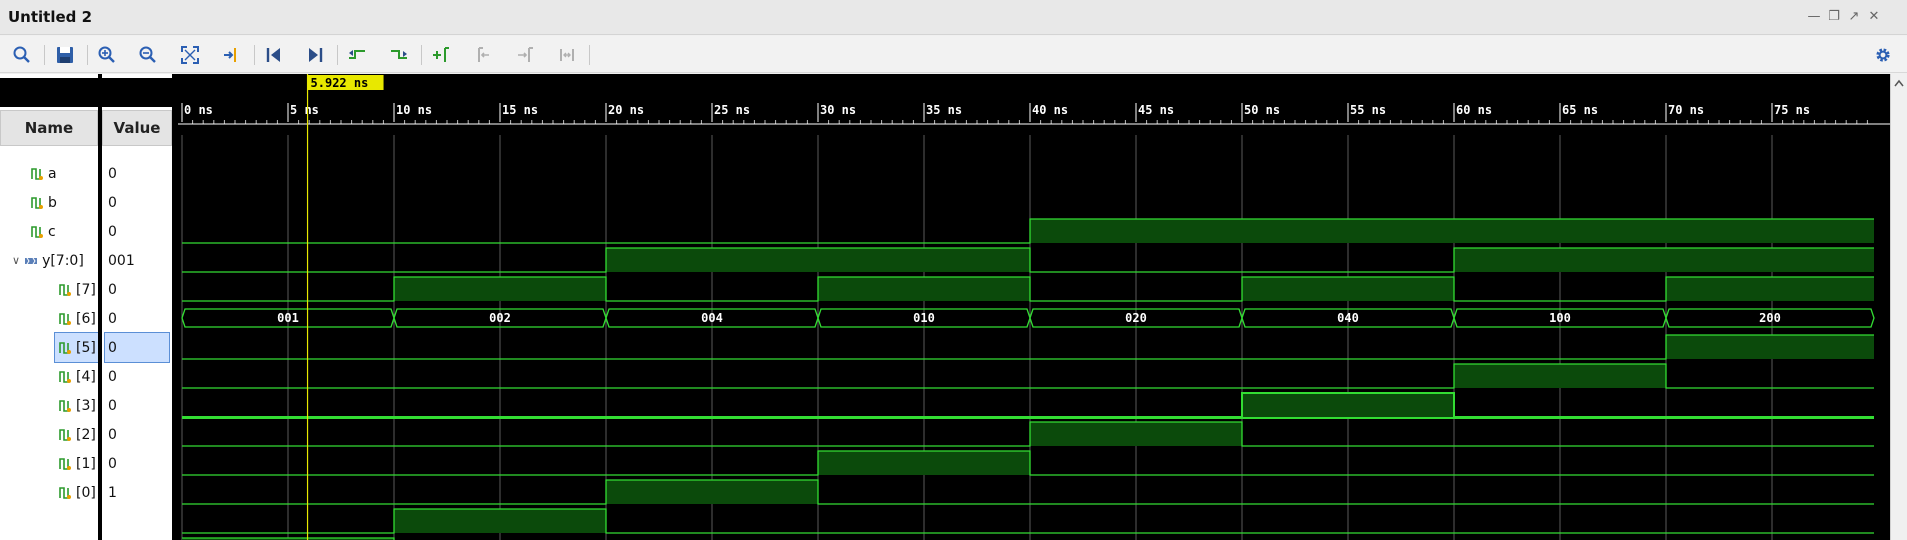 The height and width of the screenshot is (540, 1907). I want to click on bus-value-label: 010, so click(924, 318).